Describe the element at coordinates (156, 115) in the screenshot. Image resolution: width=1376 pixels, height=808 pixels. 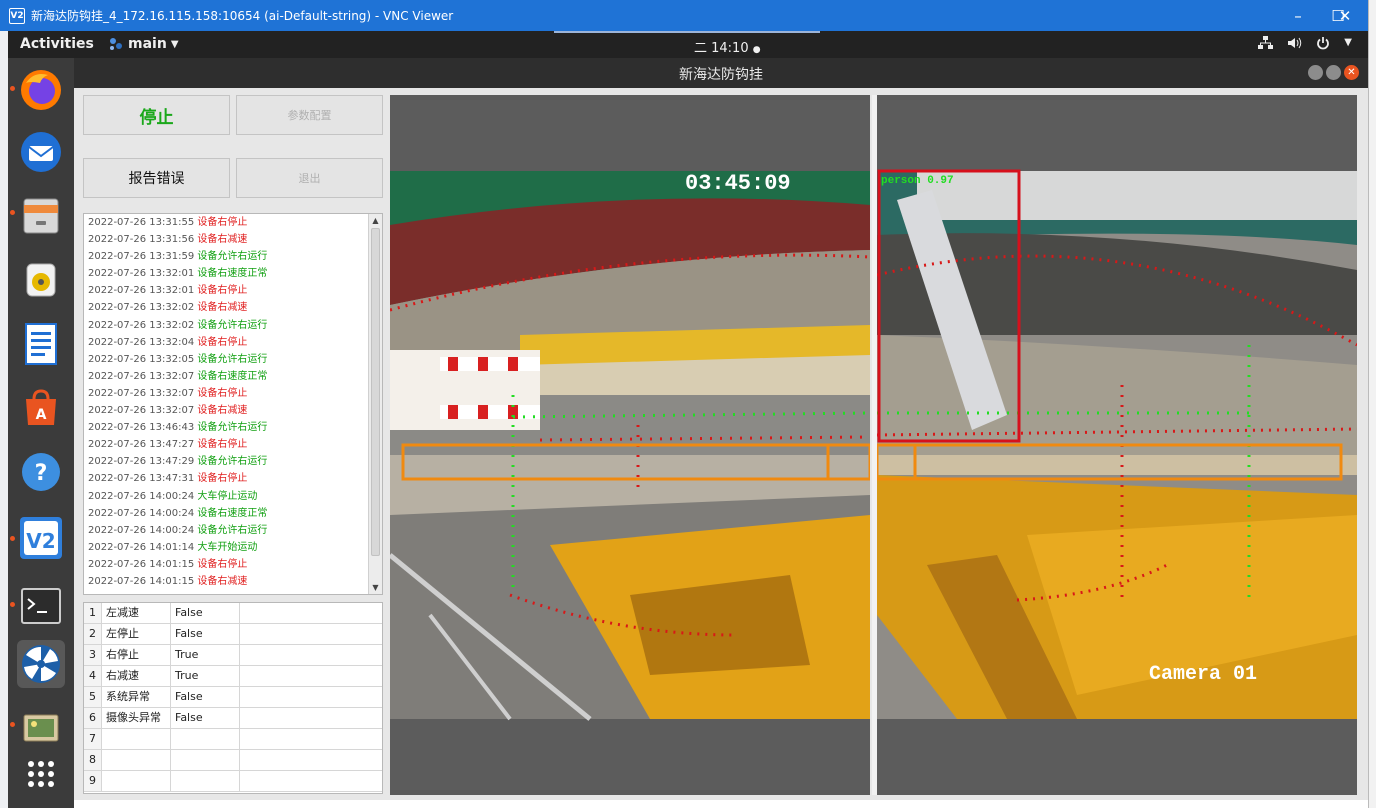
I see `stop-button: 停止` at that location.